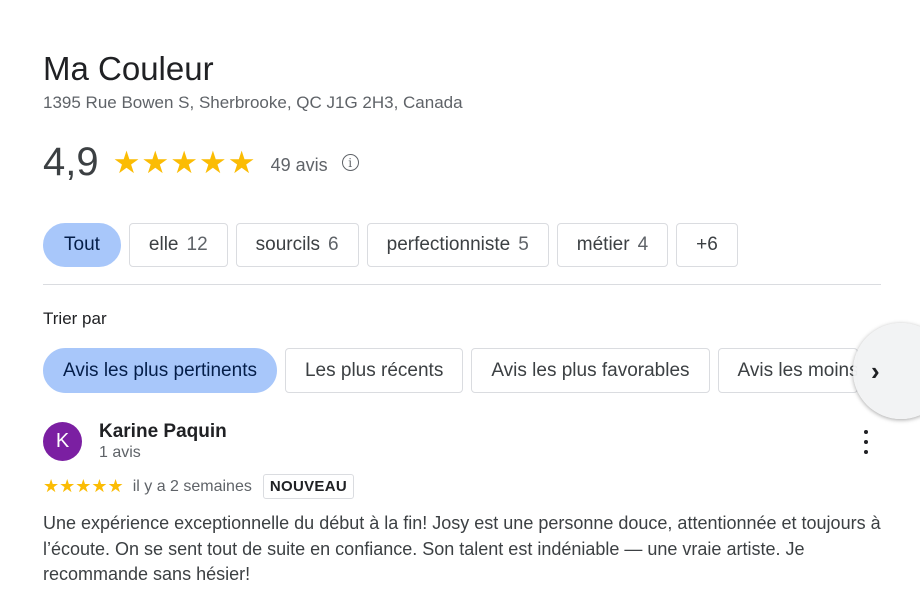  I want to click on sort-option-label: Avis les plus pertinents, so click(160, 370).